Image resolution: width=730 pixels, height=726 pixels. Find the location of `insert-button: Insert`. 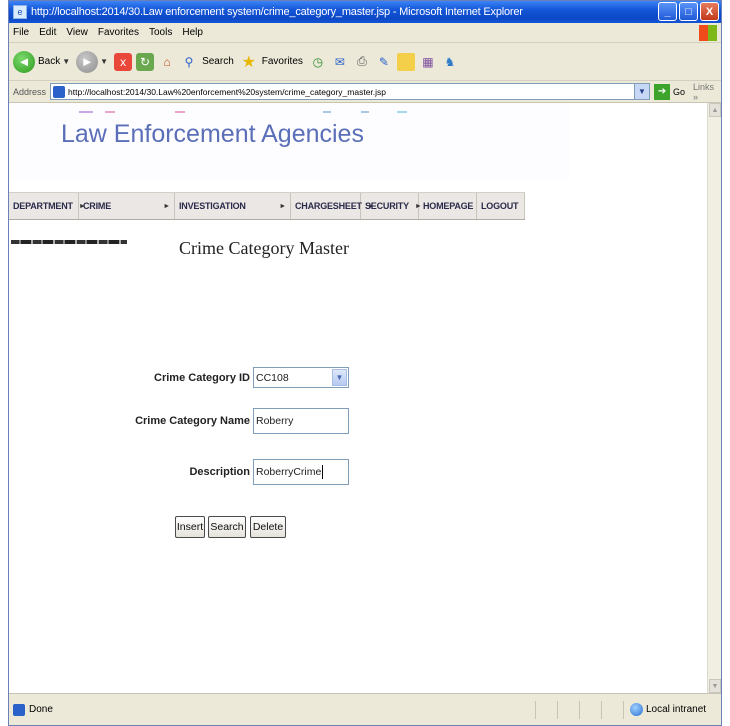

insert-button: Insert is located at coordinates (190, 527).